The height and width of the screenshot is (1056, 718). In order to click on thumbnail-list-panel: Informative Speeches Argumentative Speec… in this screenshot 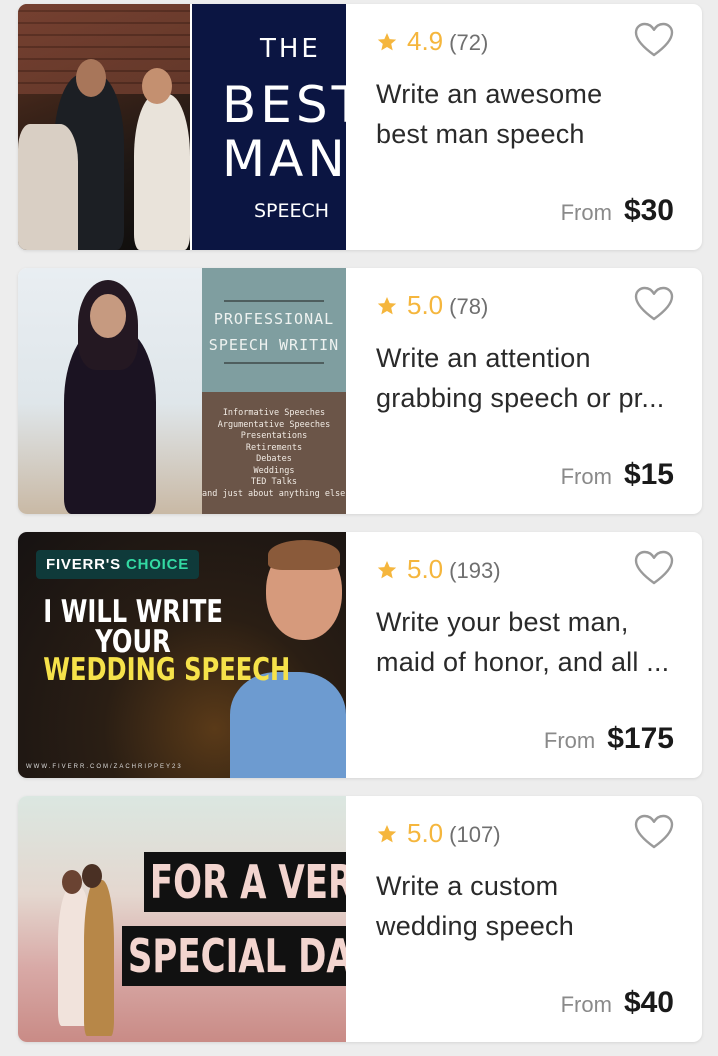, I will do `click(274, 453)`.